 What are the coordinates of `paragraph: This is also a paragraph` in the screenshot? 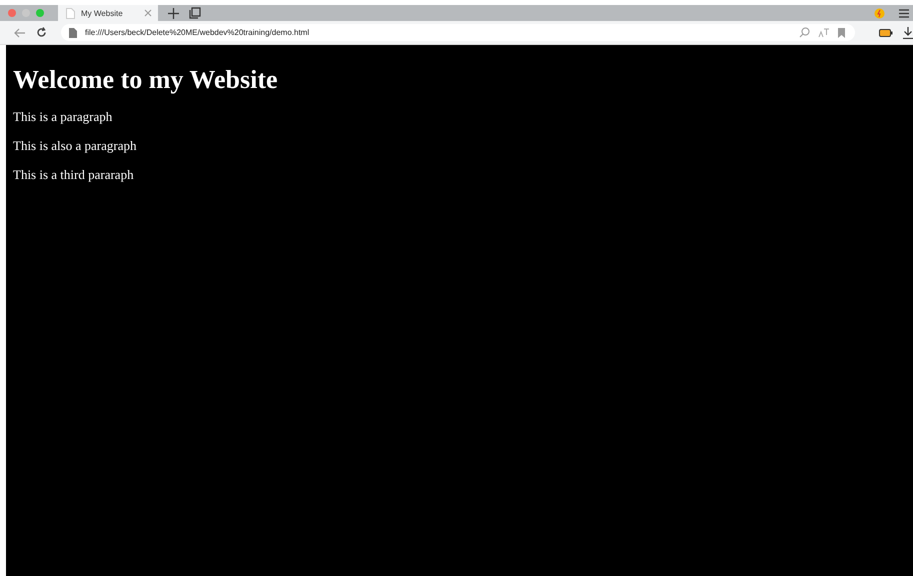 It's located at (75, 146).